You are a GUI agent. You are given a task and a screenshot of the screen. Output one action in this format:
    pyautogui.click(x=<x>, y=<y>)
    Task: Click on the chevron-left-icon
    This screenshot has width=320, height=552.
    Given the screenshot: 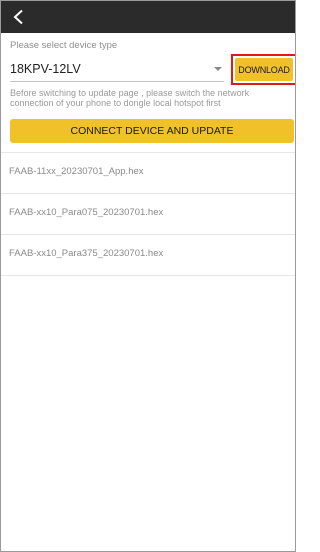 What is the action you would take?
    pyautogui.click(x=18, y=17)
    